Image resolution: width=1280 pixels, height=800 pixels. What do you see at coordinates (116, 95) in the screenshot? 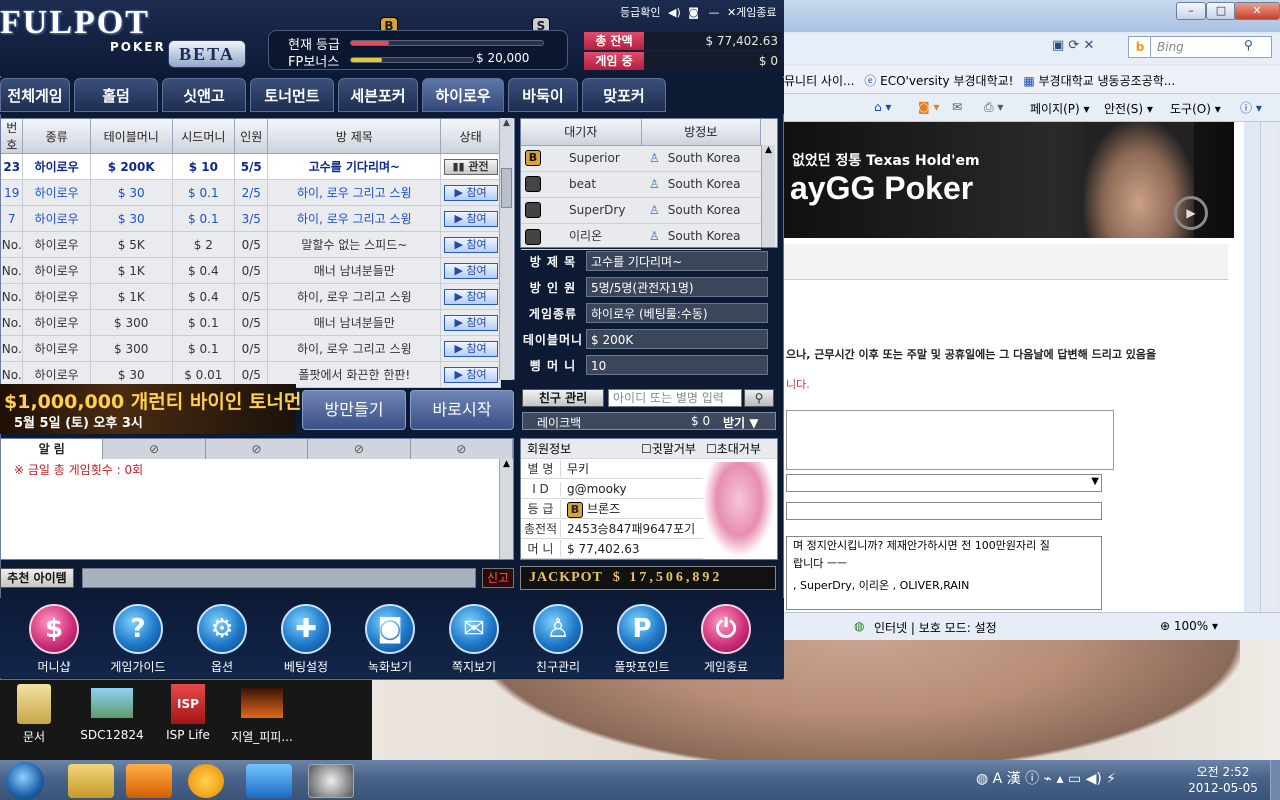
I see `tab-1: 홀덤` at bounding box center [116, 95].